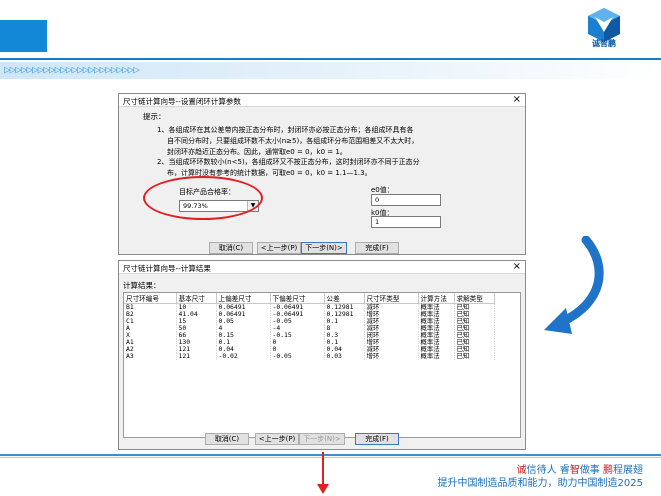  Describe the element at coordinates (344, 321) in the screenshot. I see `cell: 0.1` at that location.